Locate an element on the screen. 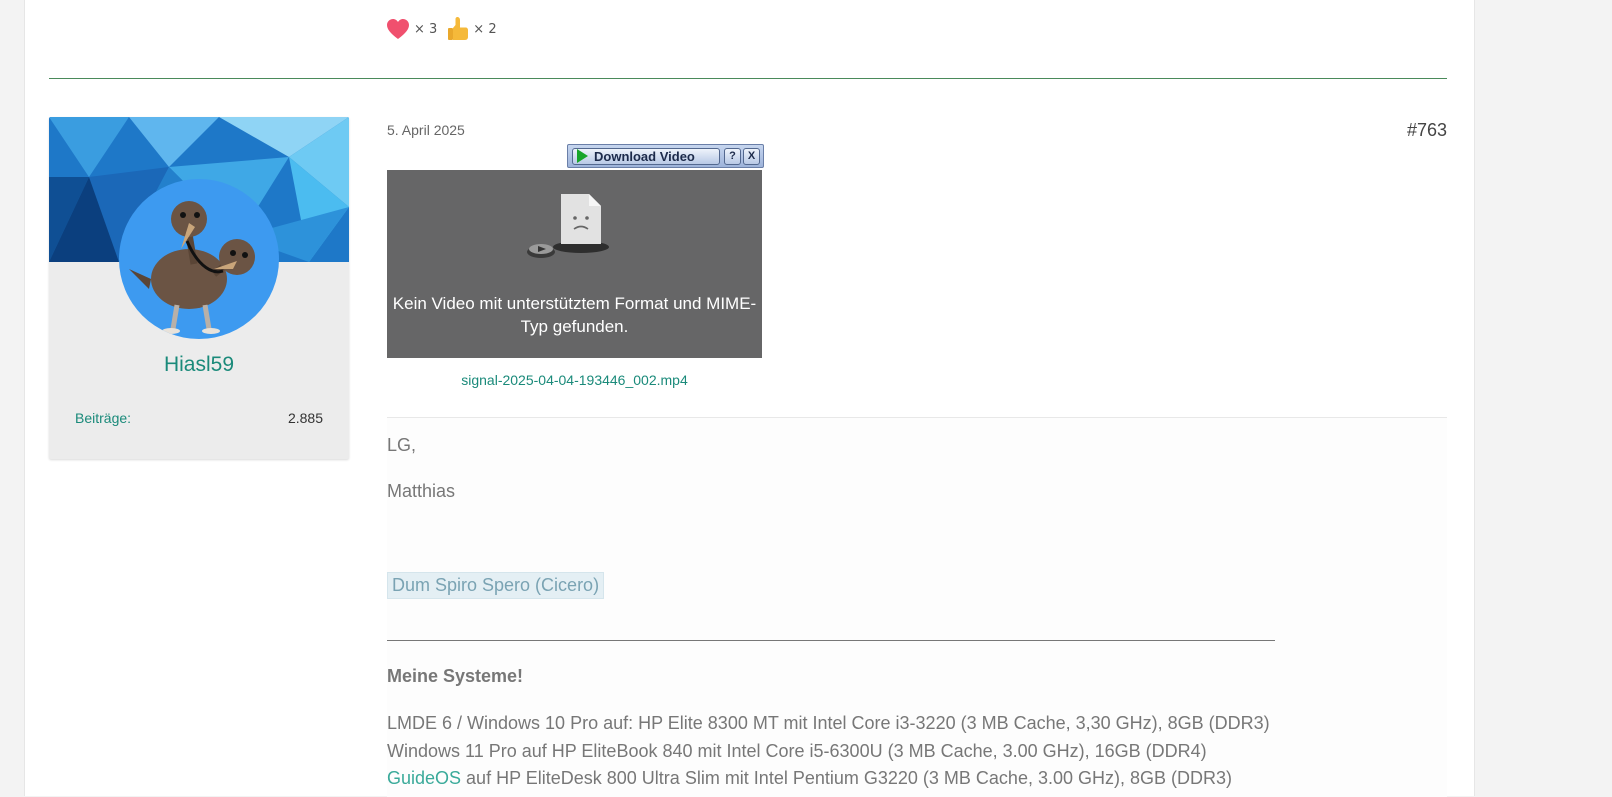 The image size is (1612, 797). bird-avatar-icon is located at coordinates (192, 267).